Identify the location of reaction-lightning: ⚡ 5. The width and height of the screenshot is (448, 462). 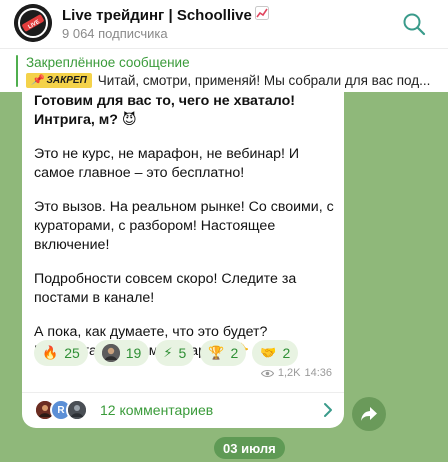
(175, 353).